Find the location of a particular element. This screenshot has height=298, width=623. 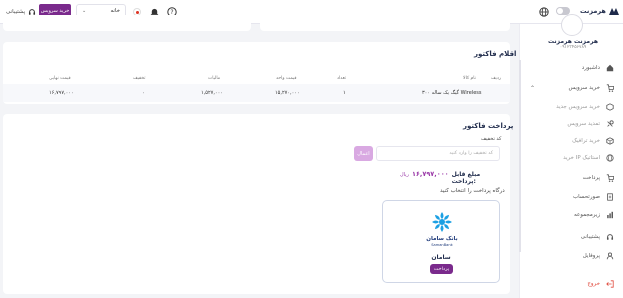

invoice-icon is located at coordinates (610, 197).